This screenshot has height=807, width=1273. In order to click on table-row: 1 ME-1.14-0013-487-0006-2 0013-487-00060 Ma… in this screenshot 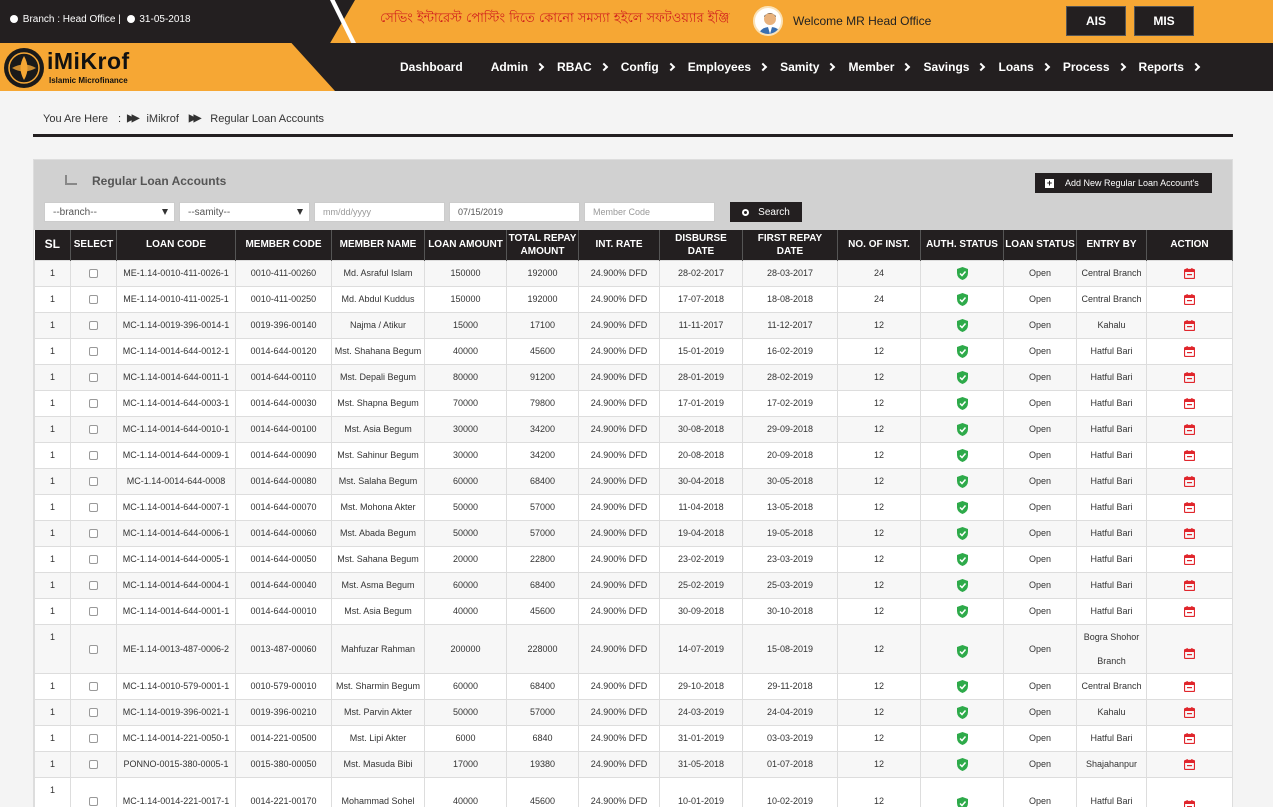, I will do `click(633, 648)`.